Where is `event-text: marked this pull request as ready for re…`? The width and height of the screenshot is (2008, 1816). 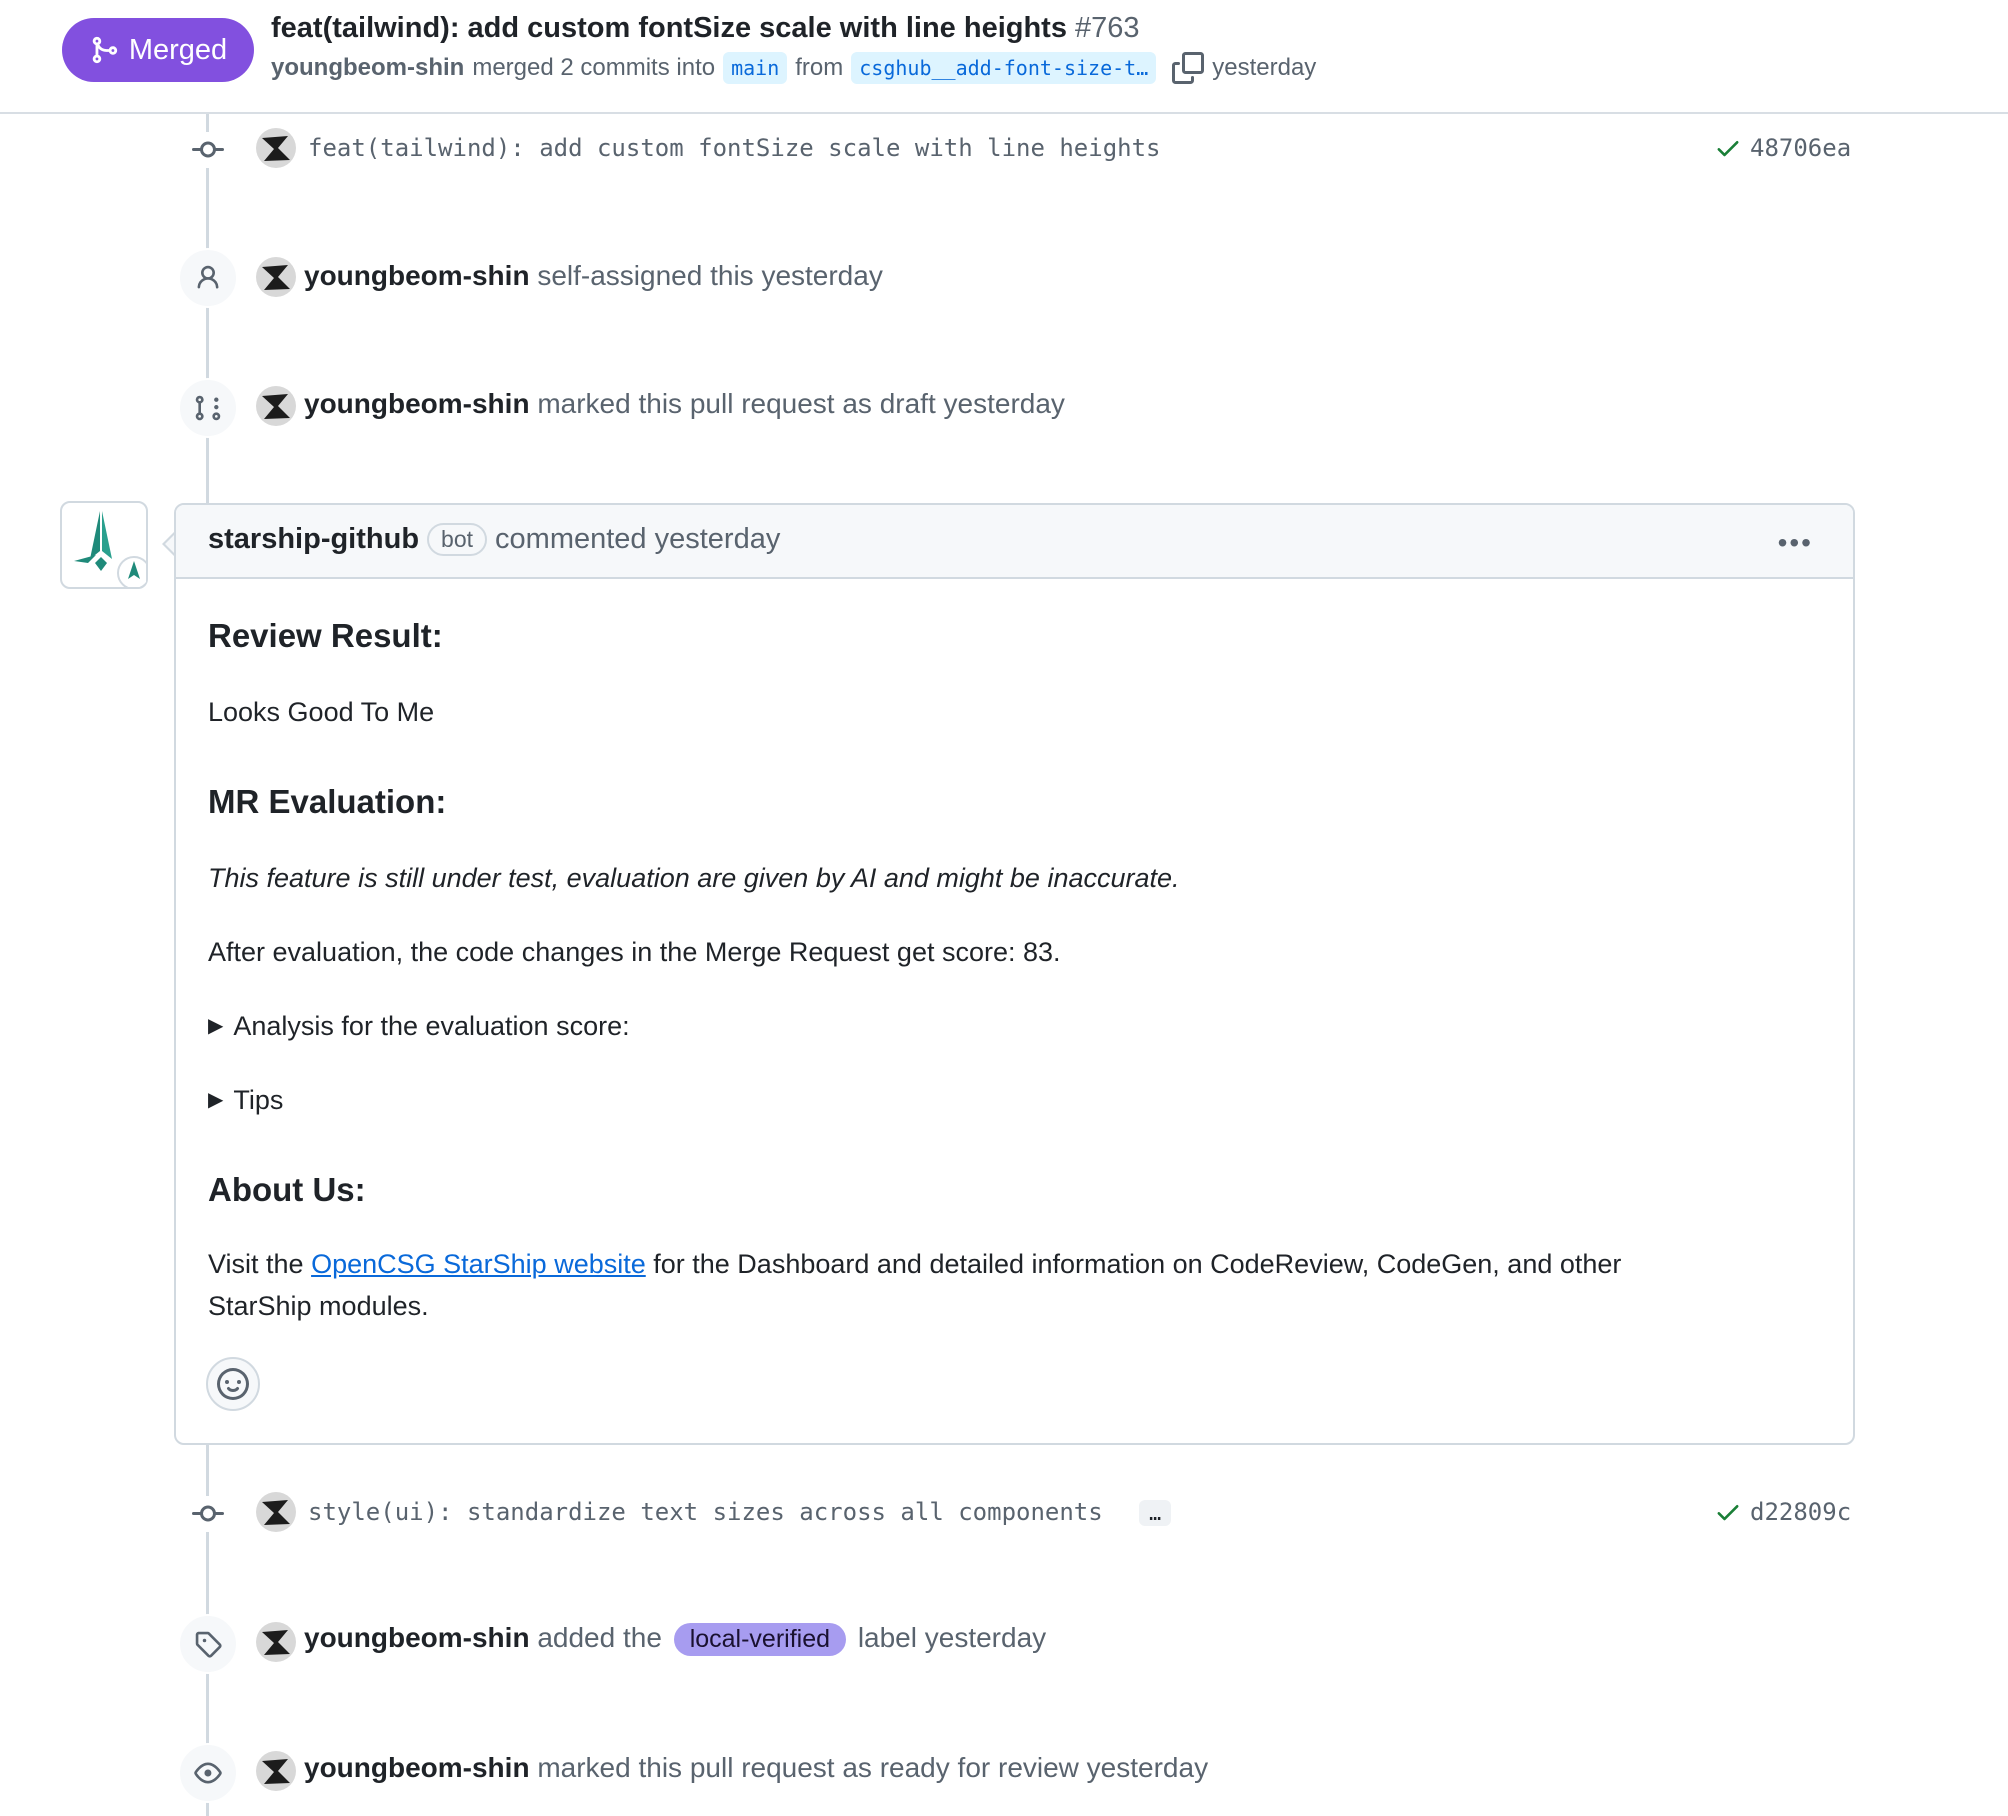
event-text: marked this pull request as ready for re… is located at coordinates (873, 1767).